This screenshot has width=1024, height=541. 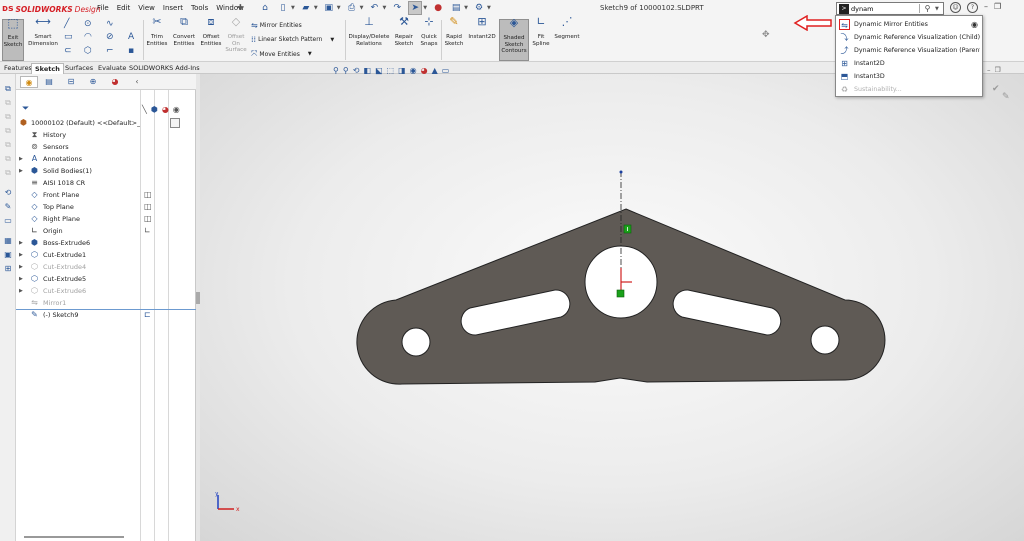 I want to click on search-result-item: ⤵ Dynamic Reference Visualization (Child), so click(x=909, y=37).